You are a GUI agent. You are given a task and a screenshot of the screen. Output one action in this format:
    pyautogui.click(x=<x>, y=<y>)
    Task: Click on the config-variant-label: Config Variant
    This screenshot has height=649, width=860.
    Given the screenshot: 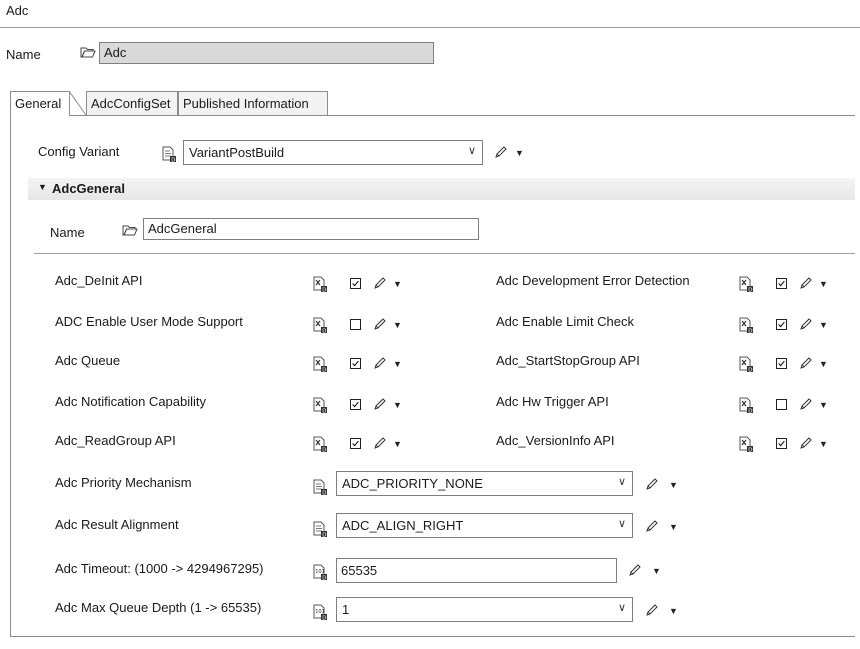 What is the action you would take?
    pyautogui.click(x=79, y=151)
    